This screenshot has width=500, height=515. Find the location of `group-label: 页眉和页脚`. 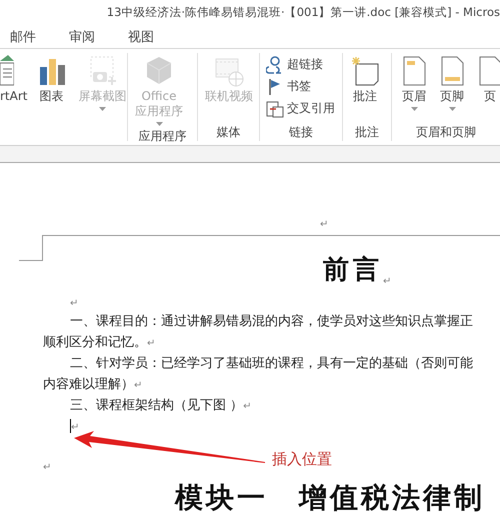

group-label: 页眉和页脚 is located at coordinates (446, 132).